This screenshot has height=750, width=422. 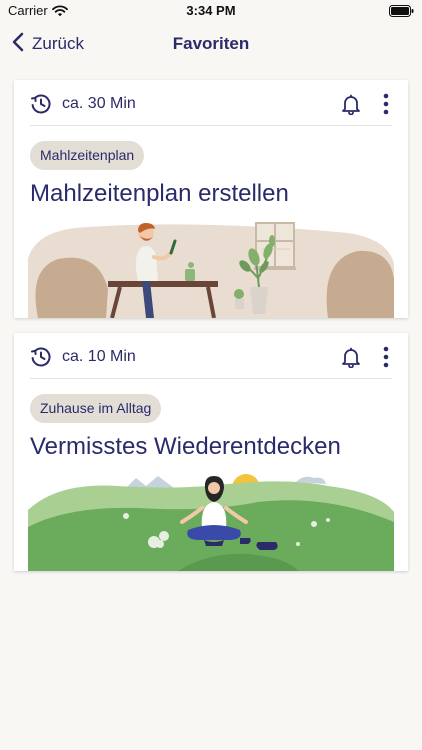 I want to click on back-label: Zurück, so click(x=58, y=43).